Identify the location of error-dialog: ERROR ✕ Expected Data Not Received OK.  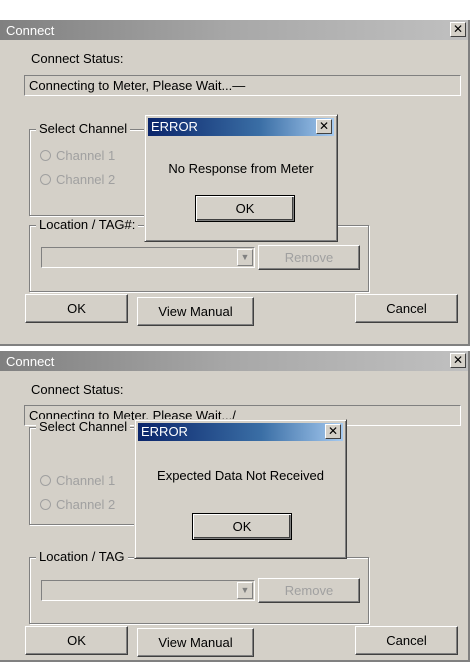
(240, 489).